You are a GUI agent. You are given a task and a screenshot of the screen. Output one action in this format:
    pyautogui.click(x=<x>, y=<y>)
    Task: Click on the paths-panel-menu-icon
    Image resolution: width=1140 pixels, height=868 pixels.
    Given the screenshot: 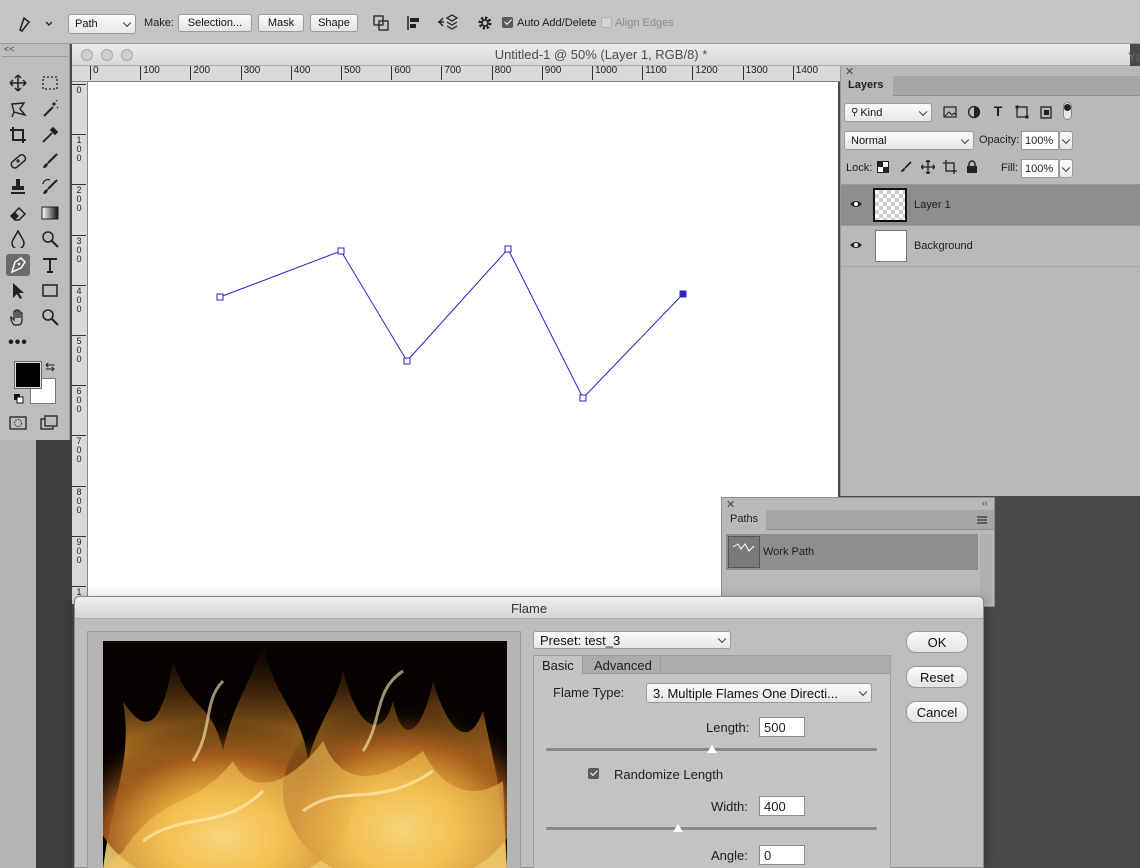 What is the action you would take?
    pyautogui.click(x=982, y=521)
    